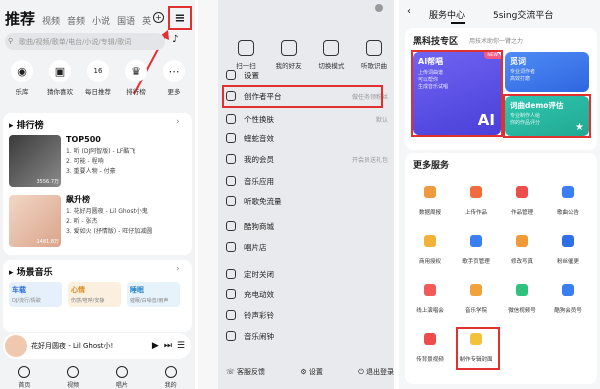 The image size is (600, 389). What do you see at coordinates (85, 41) in the screenshot?
I see `search-input: 歌曲/视频/歌单/电台/小说/专辑/歌词` at bounding box center [85, 41].